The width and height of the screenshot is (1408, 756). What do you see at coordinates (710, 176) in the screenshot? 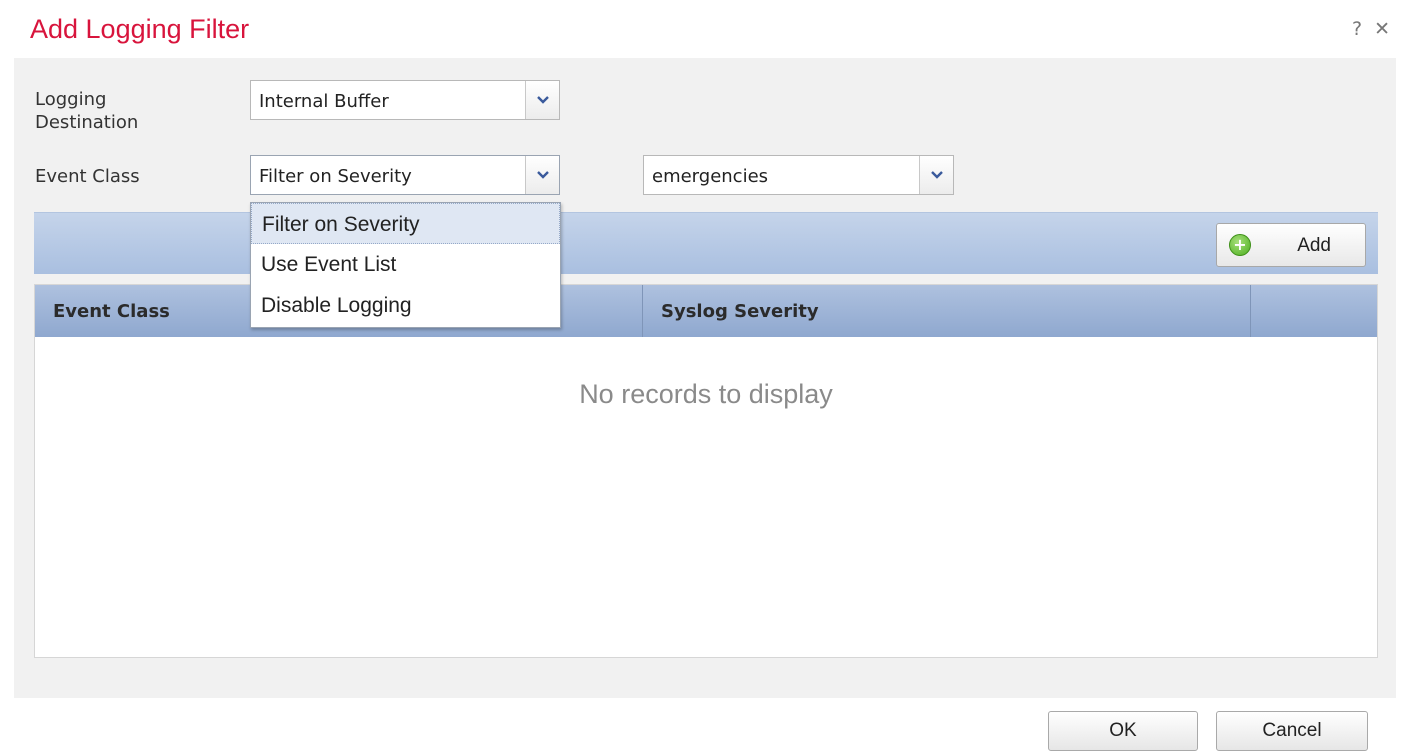
I see `severity-value: emergencies` at bounding box center [710, 176].